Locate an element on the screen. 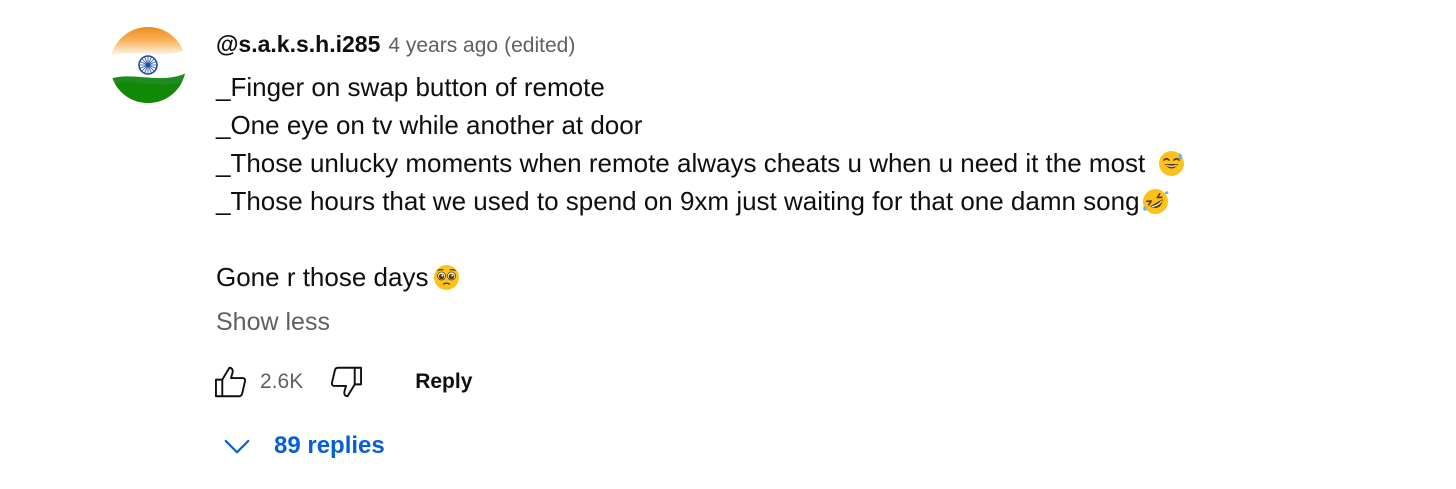  dislike-button is located at coordinates (346, 382).